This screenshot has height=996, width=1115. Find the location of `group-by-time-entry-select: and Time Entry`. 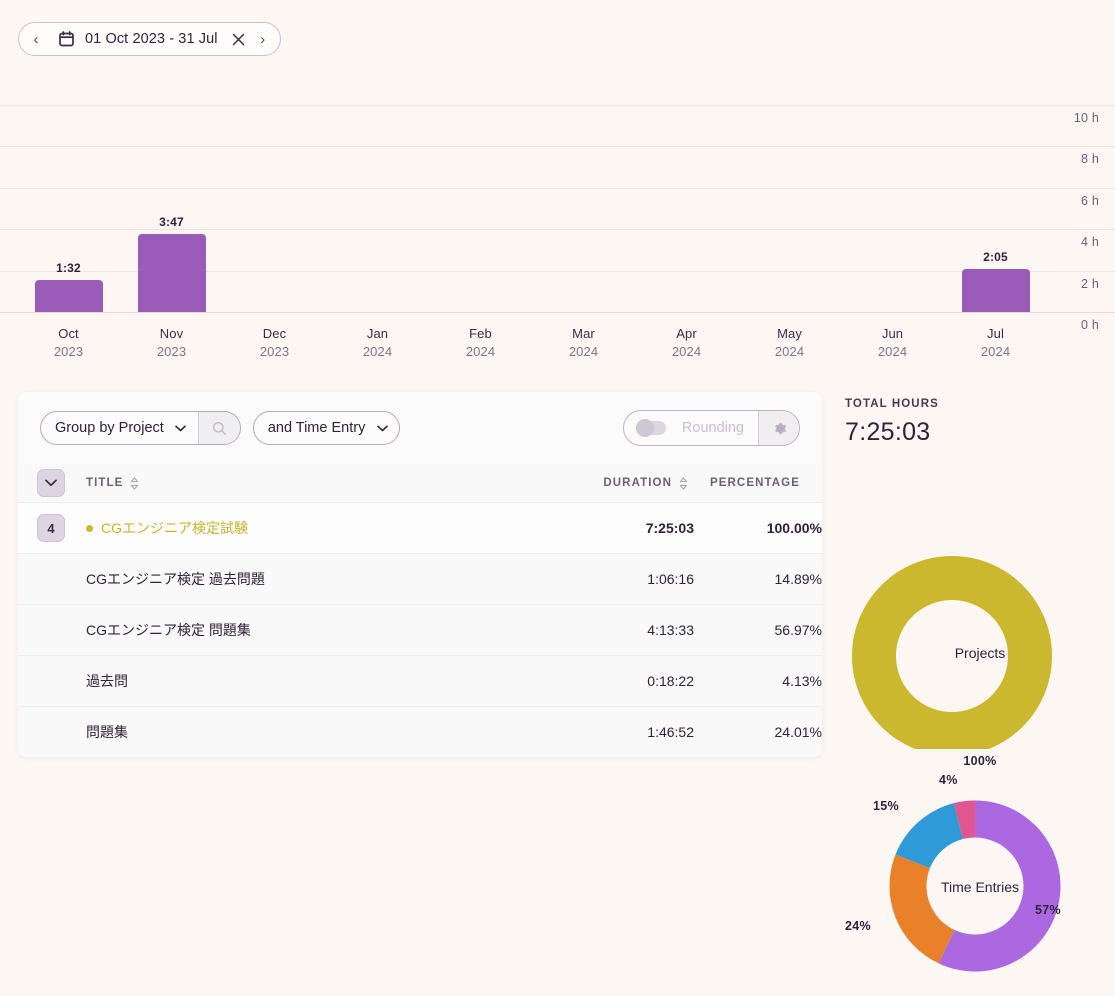

group-by-time-entry-select: and Time Entry is located at coordinates (326, 428).